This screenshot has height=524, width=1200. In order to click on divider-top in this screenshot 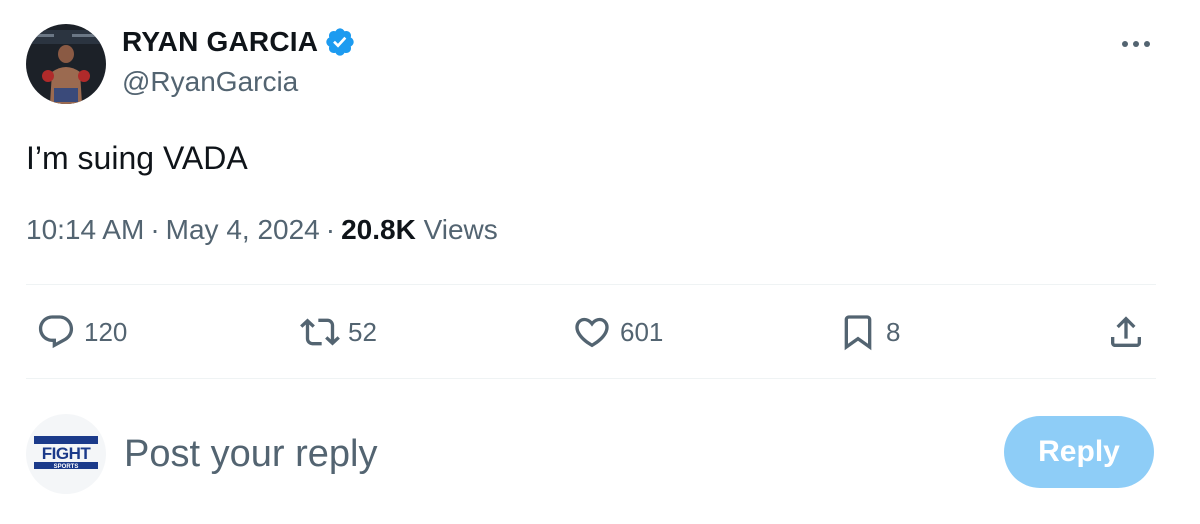, I will do `click(591, 284)`.